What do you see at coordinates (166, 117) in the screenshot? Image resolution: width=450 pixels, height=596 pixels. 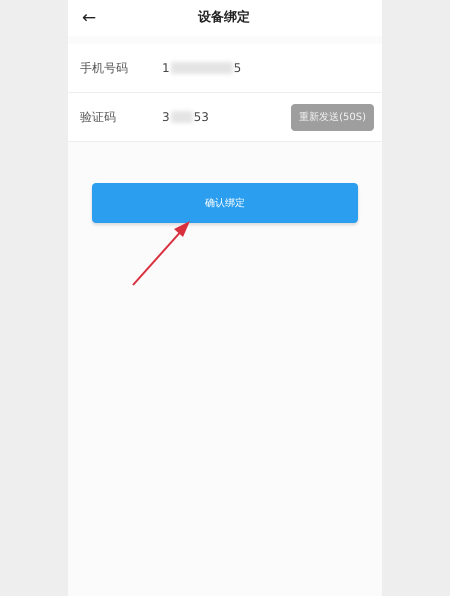 I see `field-value-start: 3` at bounding box center [166, 117].